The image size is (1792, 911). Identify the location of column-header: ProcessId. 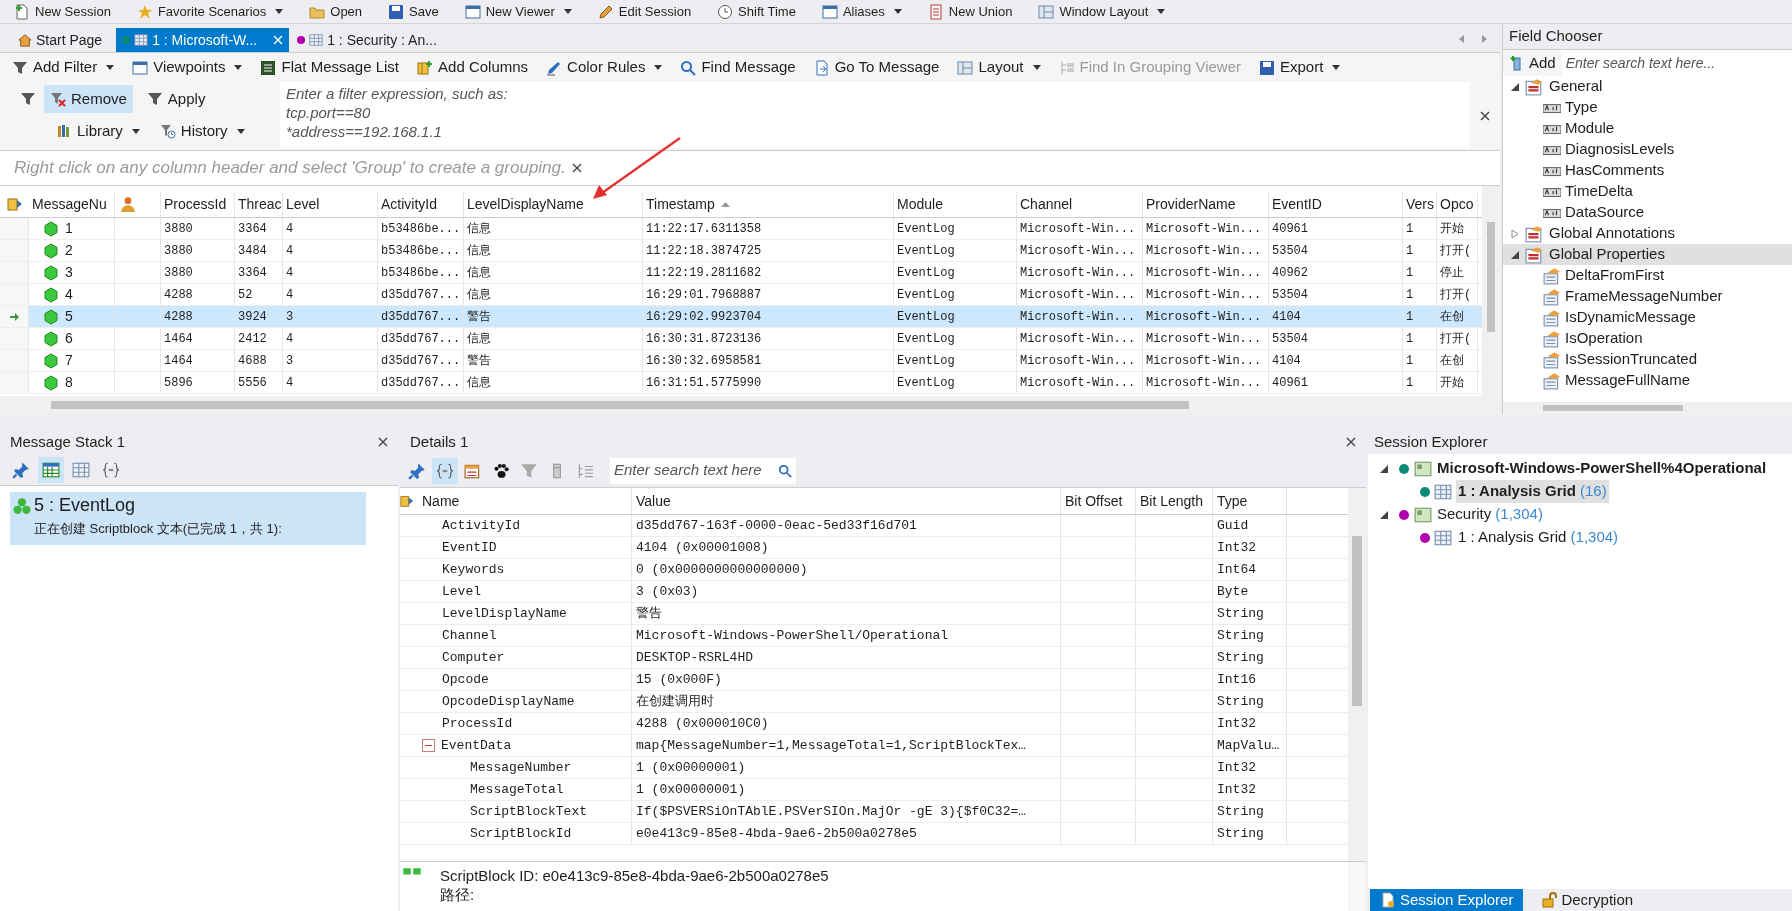
(198, 204).